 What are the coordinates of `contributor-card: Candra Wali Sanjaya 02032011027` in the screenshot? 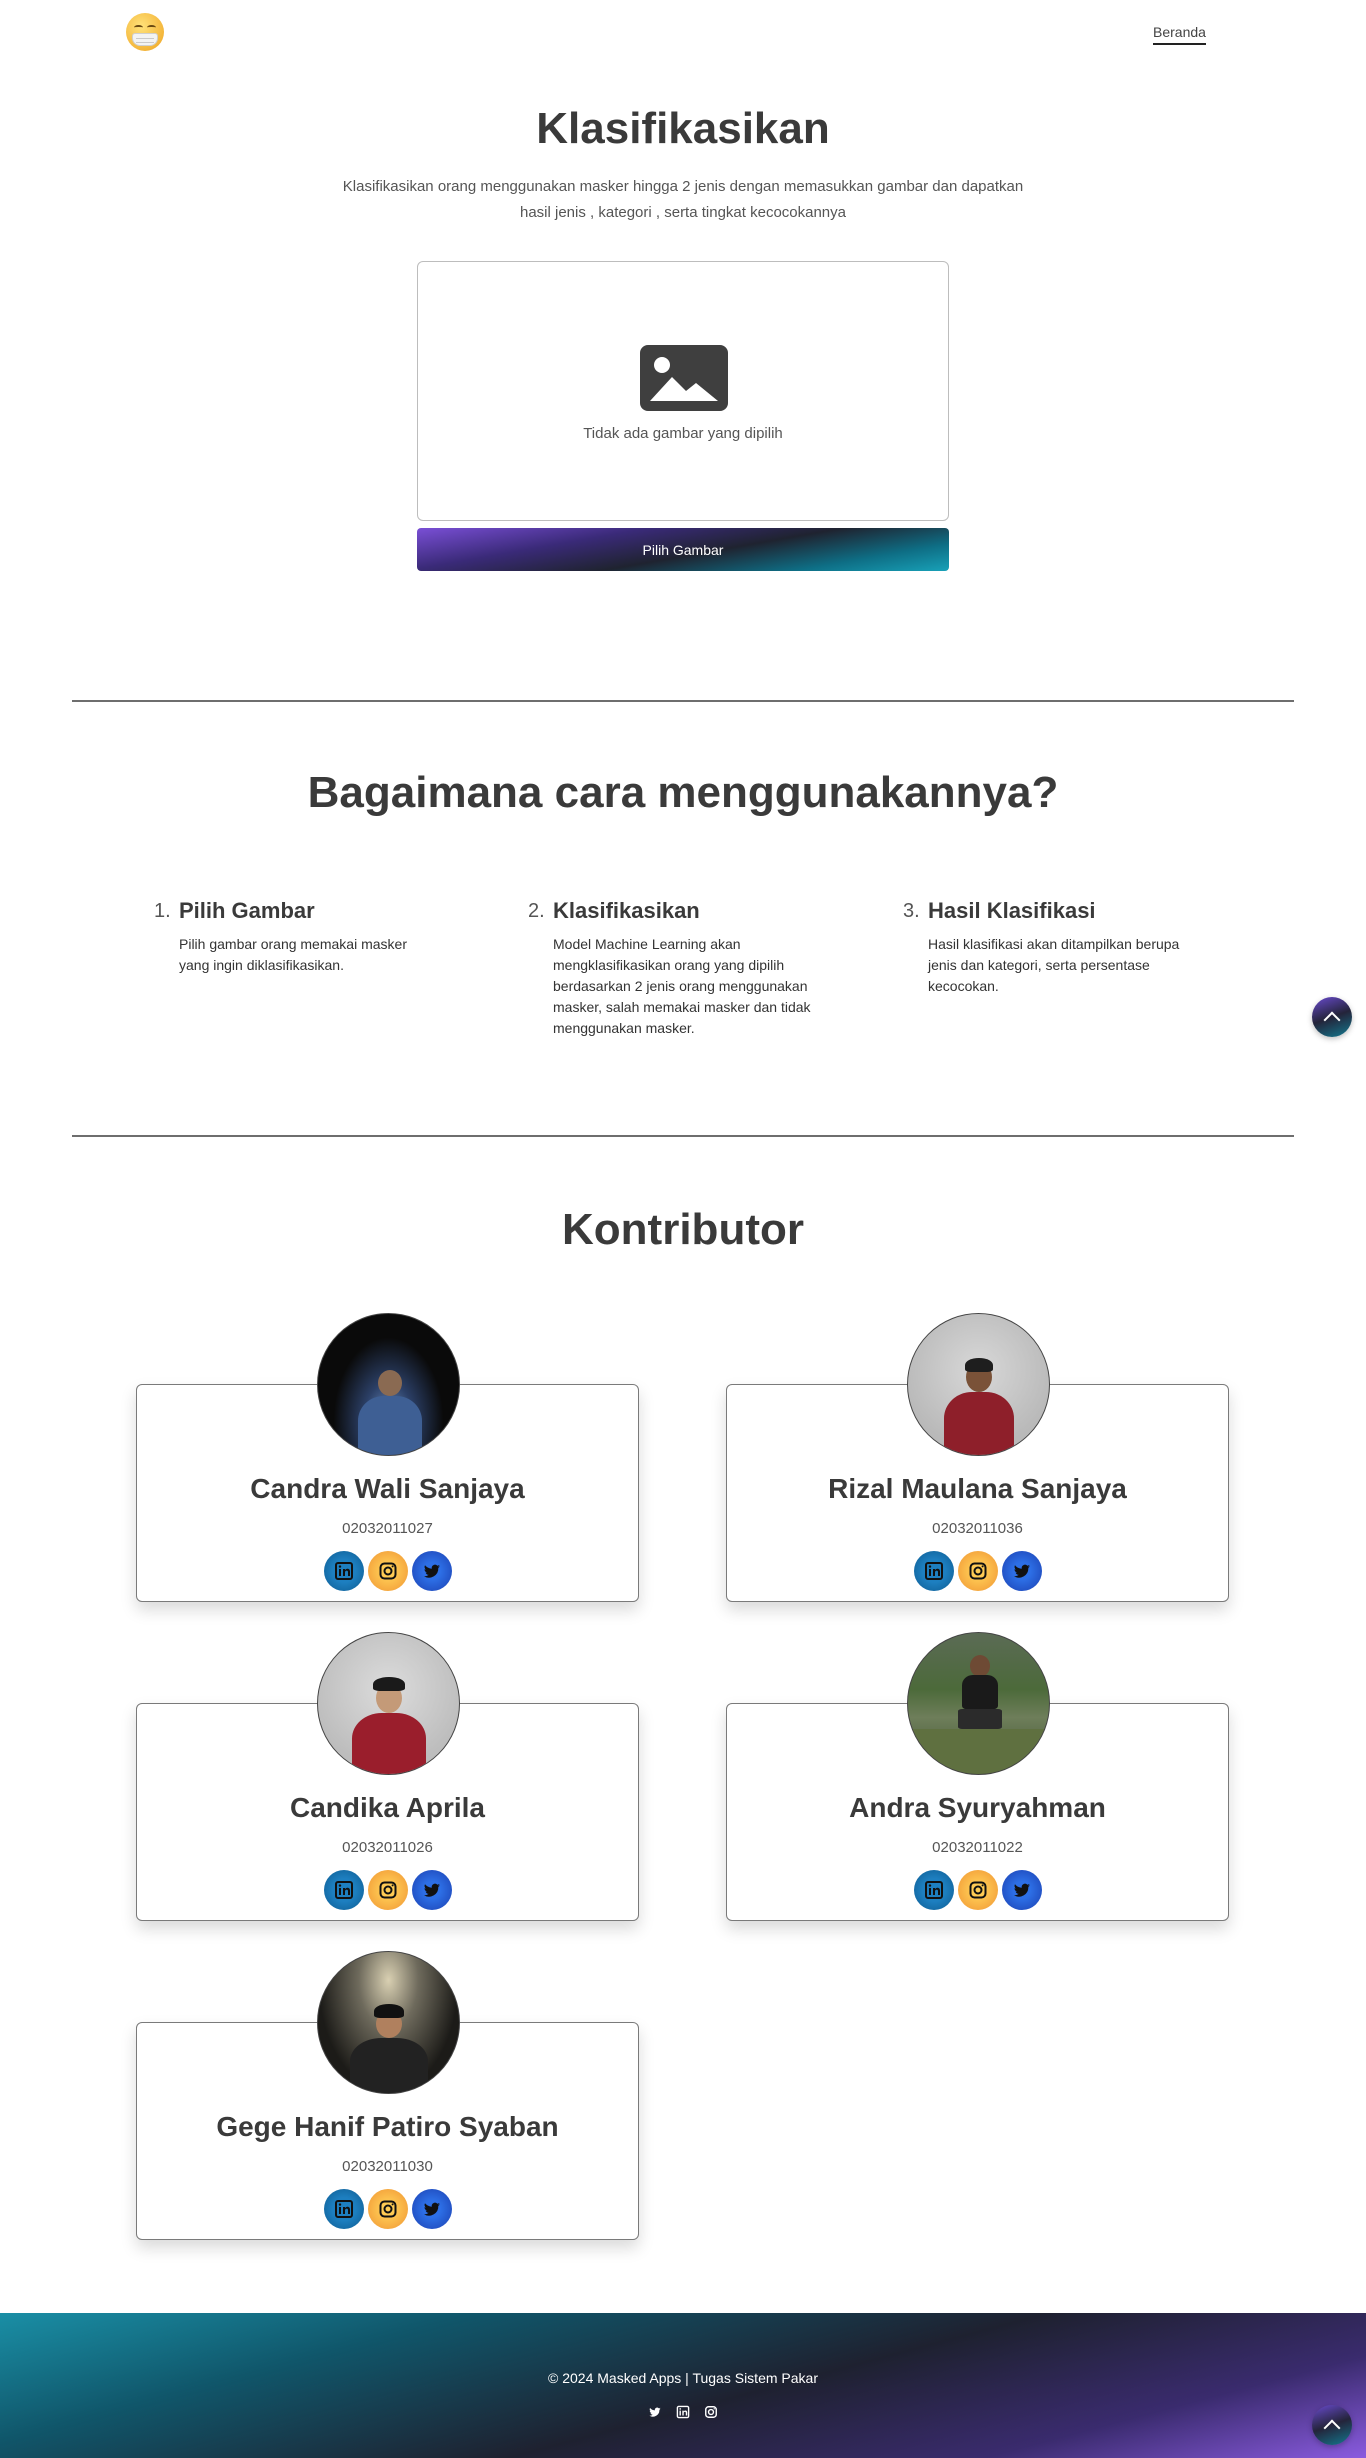 It's located at (387, 1457).